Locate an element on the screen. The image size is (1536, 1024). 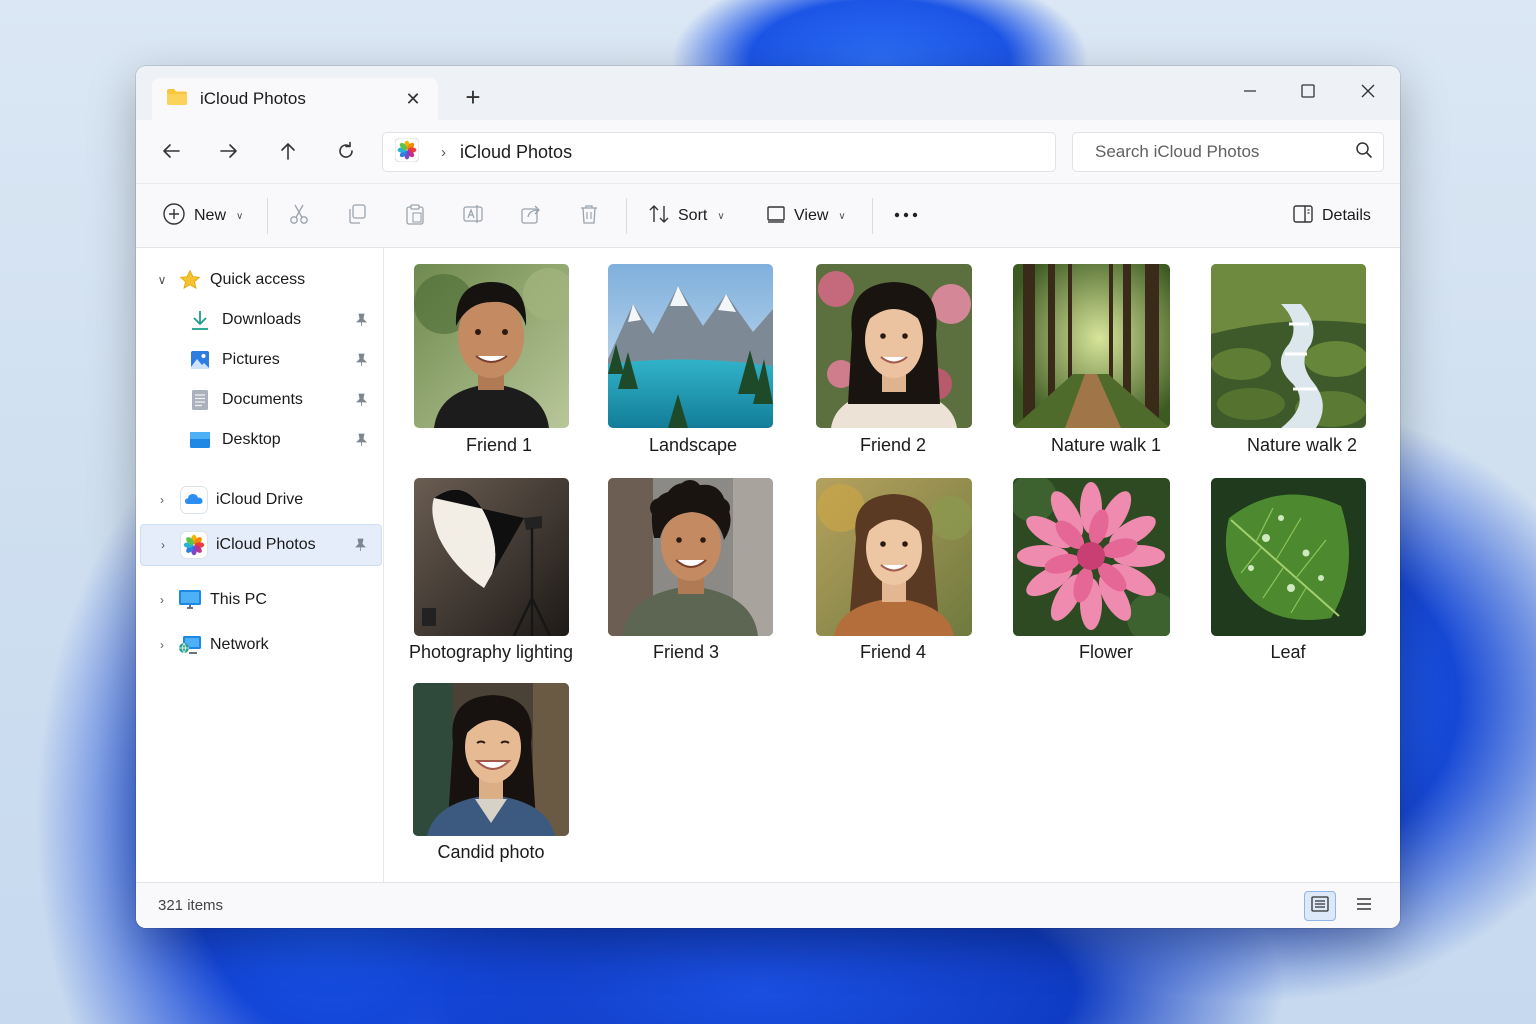
back-arrow-icon is located at coordinates (171, 151).